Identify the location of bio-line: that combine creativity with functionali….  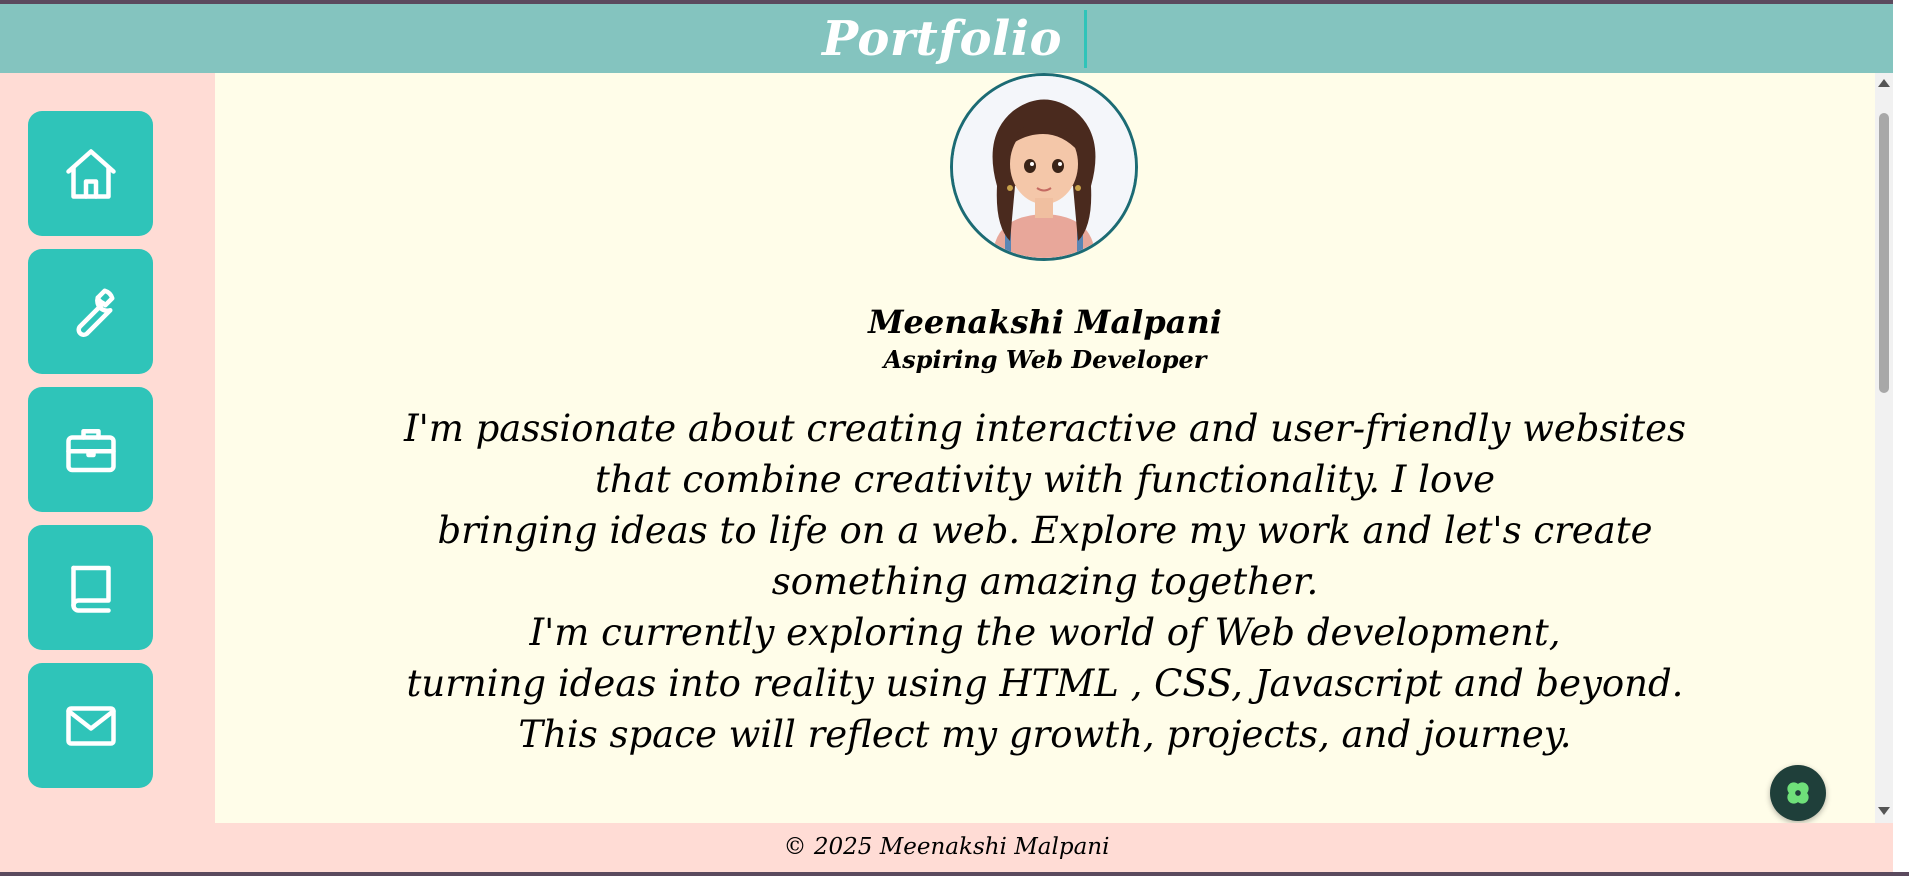
(1045, 479).